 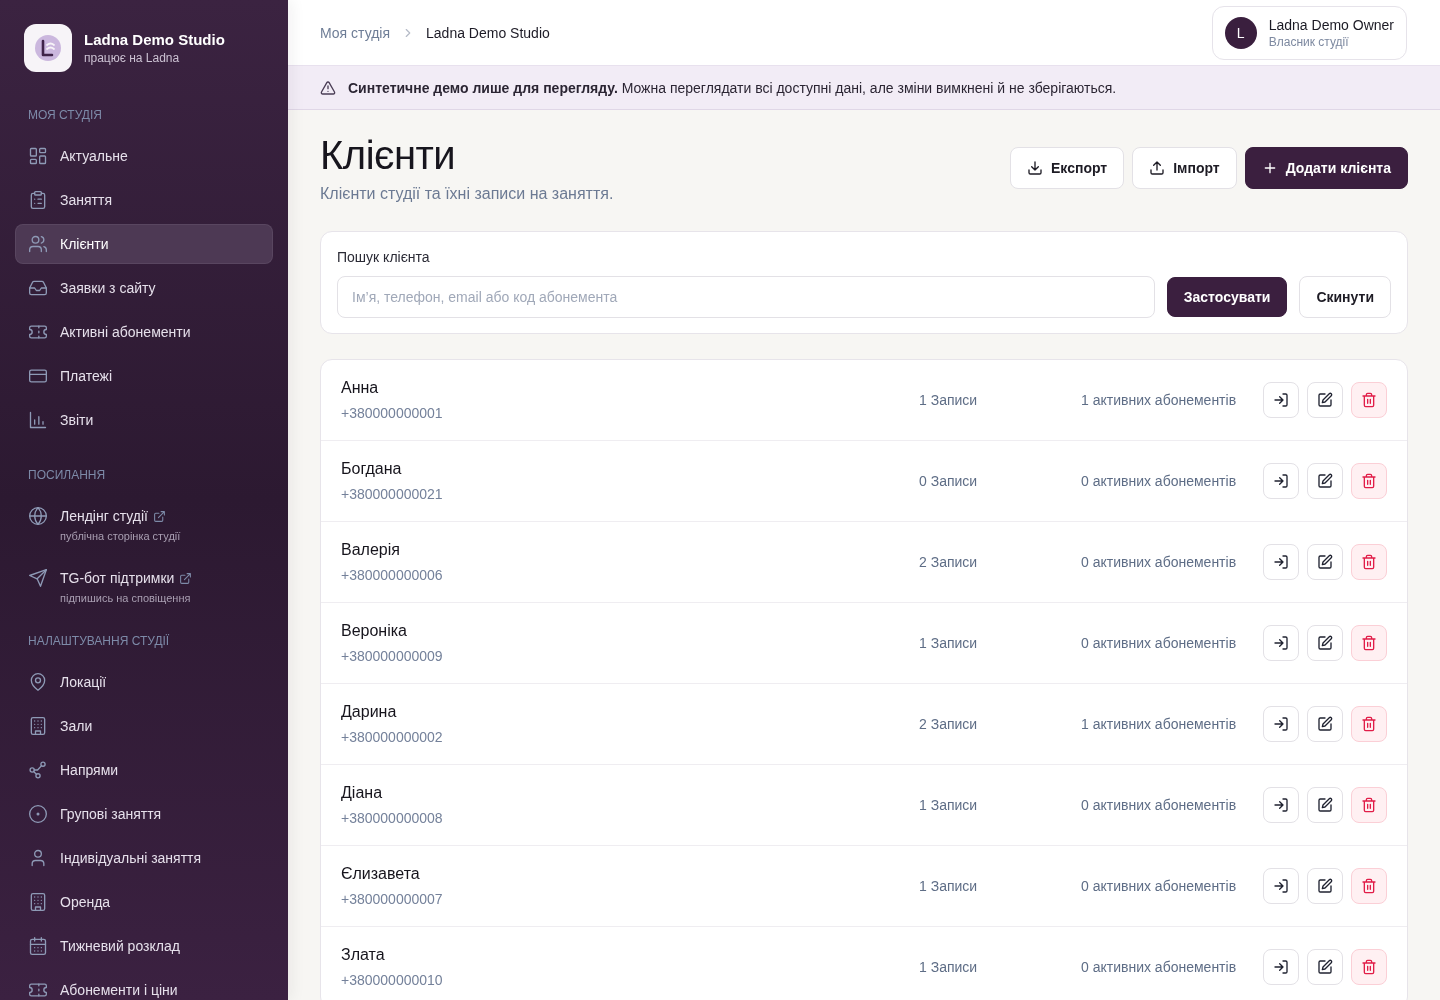 What do you see at coordinates (1326, 168) in the screenshot?
I see `action-button: Додати клієнта` at bounding box center [1326, 168].